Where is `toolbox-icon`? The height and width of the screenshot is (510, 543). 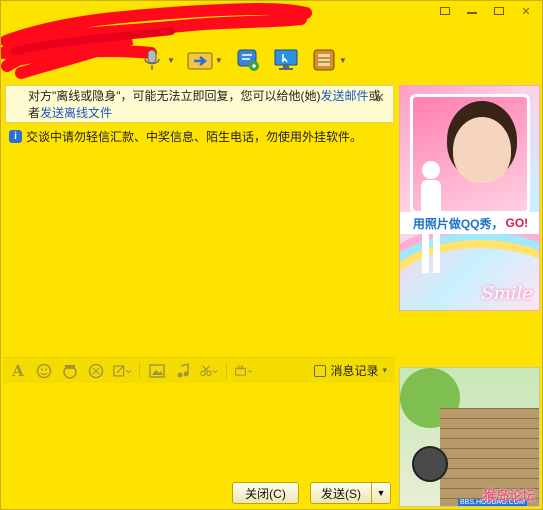
toolbox-icon is located at coordinates (244, 371).